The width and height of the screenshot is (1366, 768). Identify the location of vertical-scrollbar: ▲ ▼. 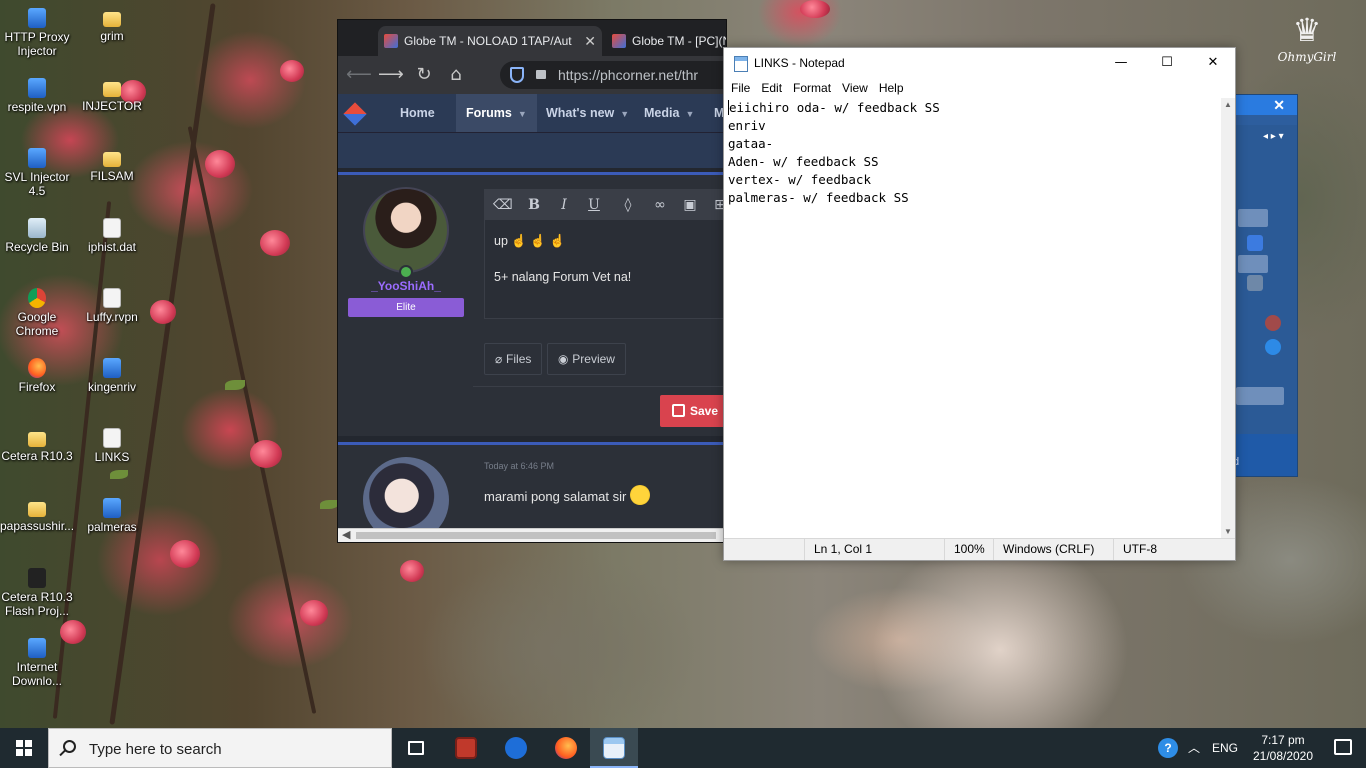
(1228, 318).